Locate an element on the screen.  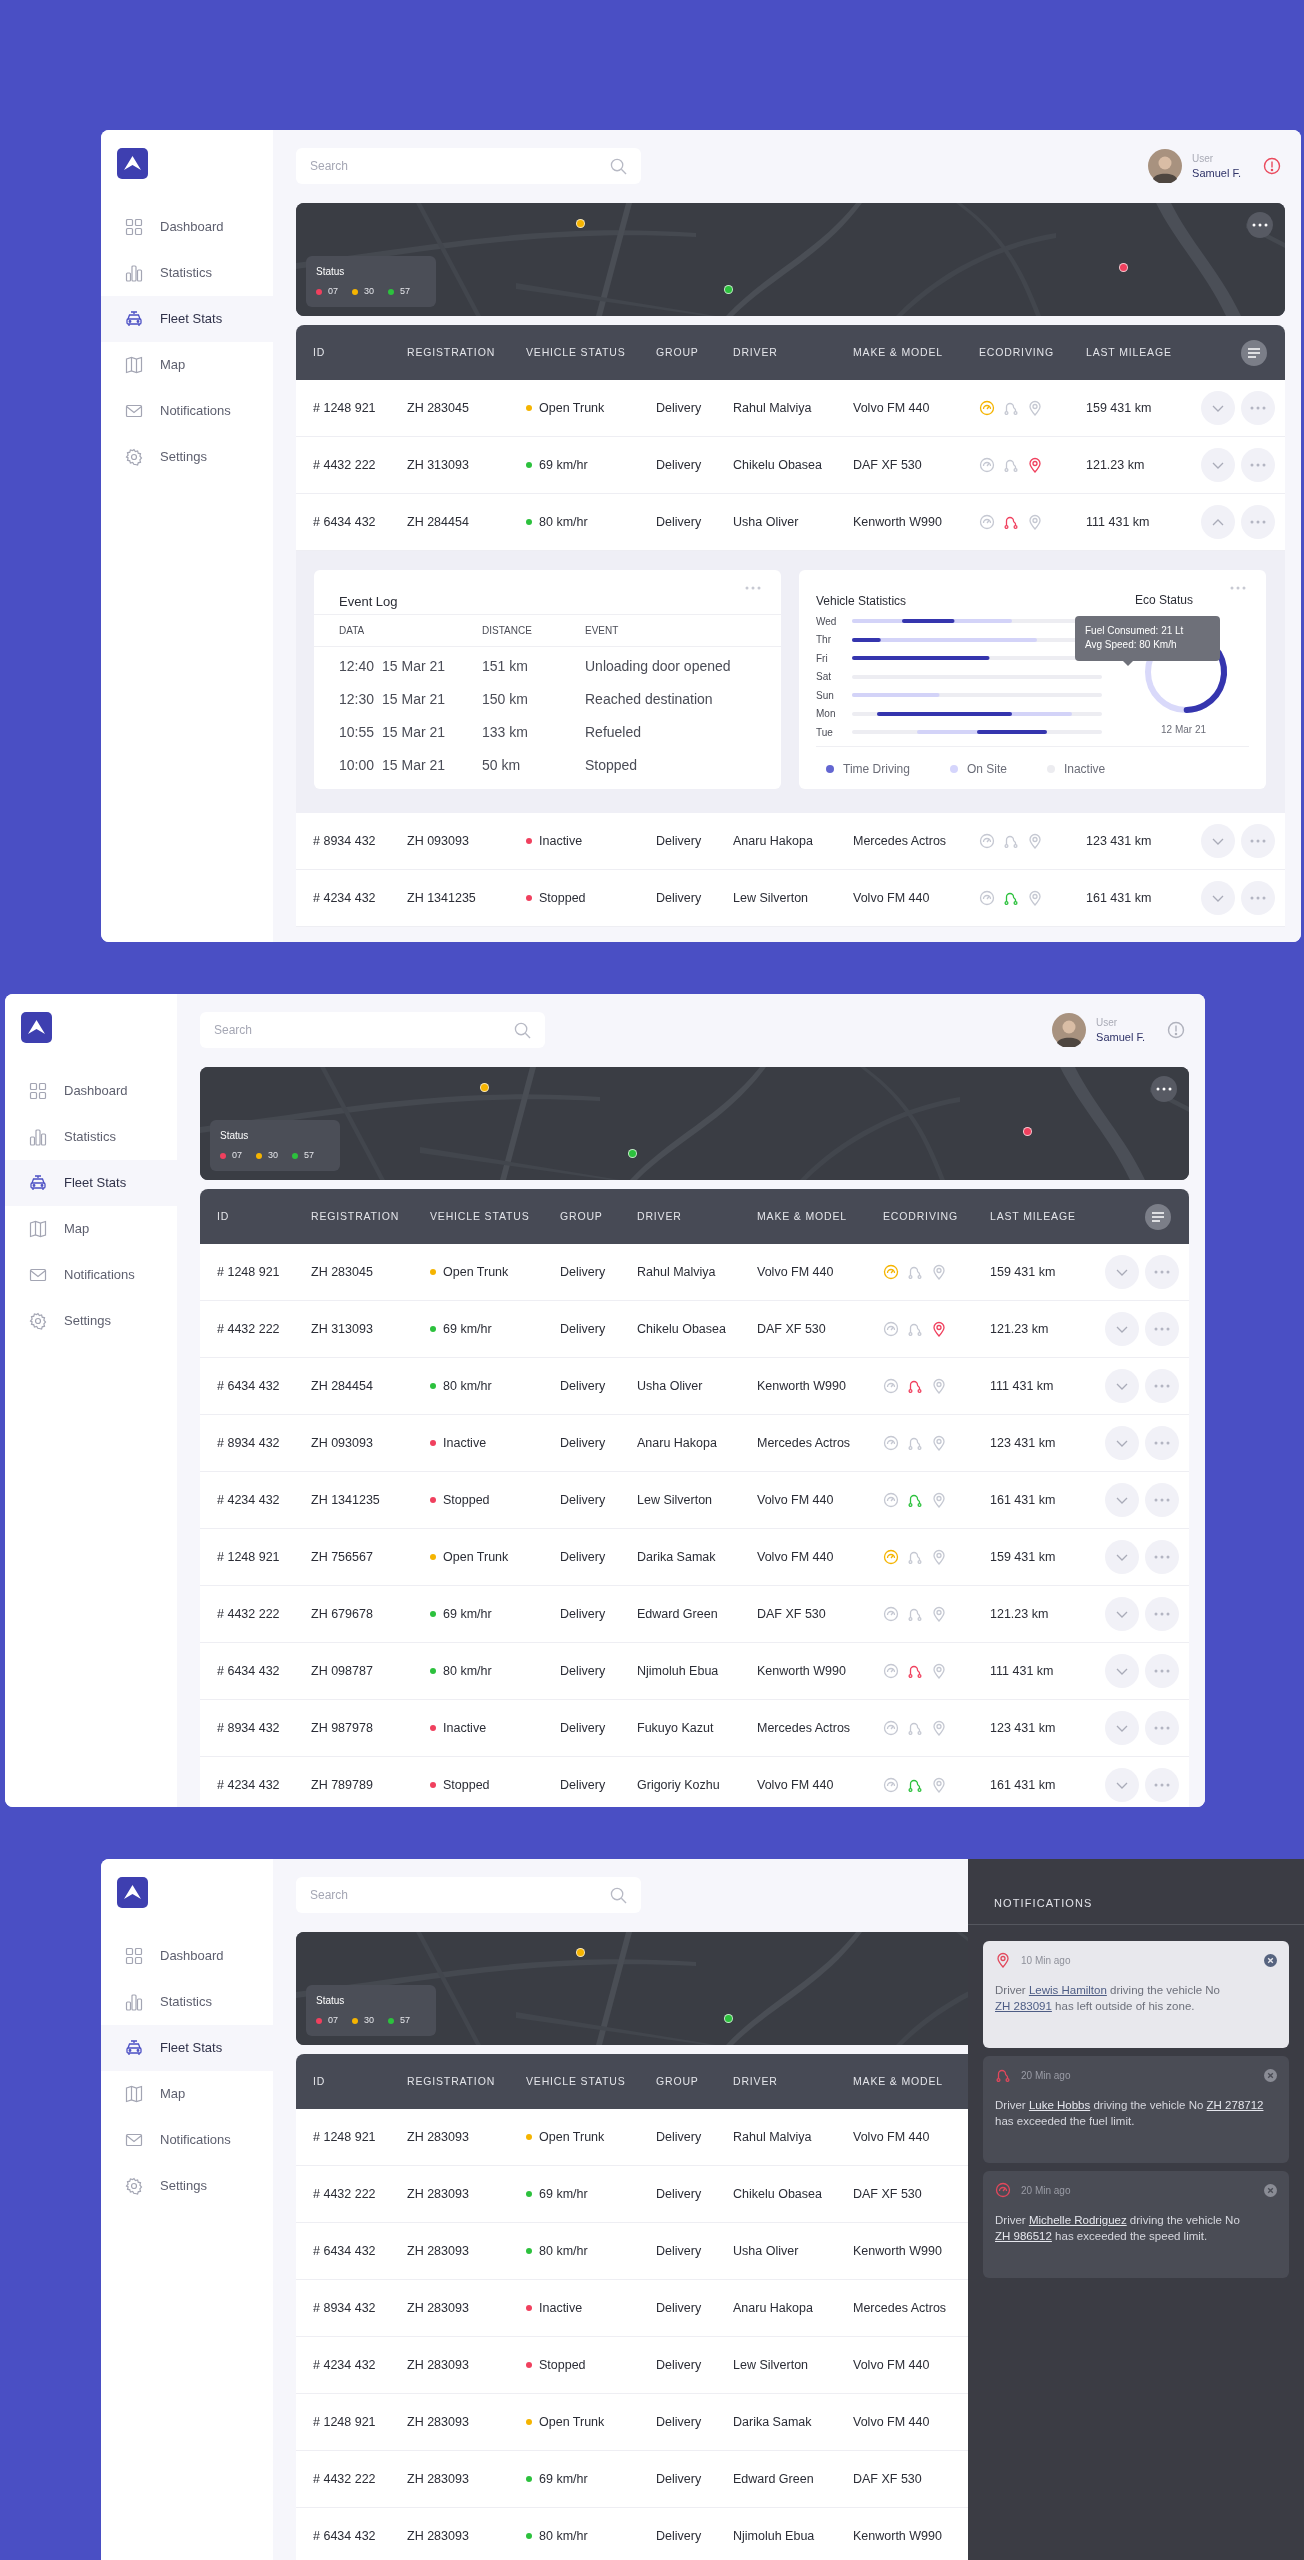
chevron-up-icon is located at coordinates (1218, 522).